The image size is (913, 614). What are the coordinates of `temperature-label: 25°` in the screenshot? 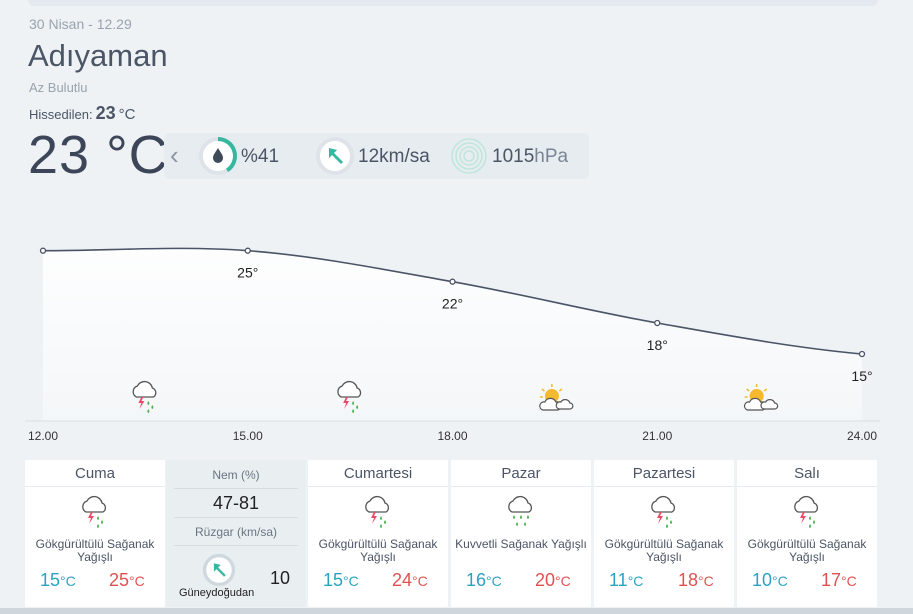 It's located at (247, 273).